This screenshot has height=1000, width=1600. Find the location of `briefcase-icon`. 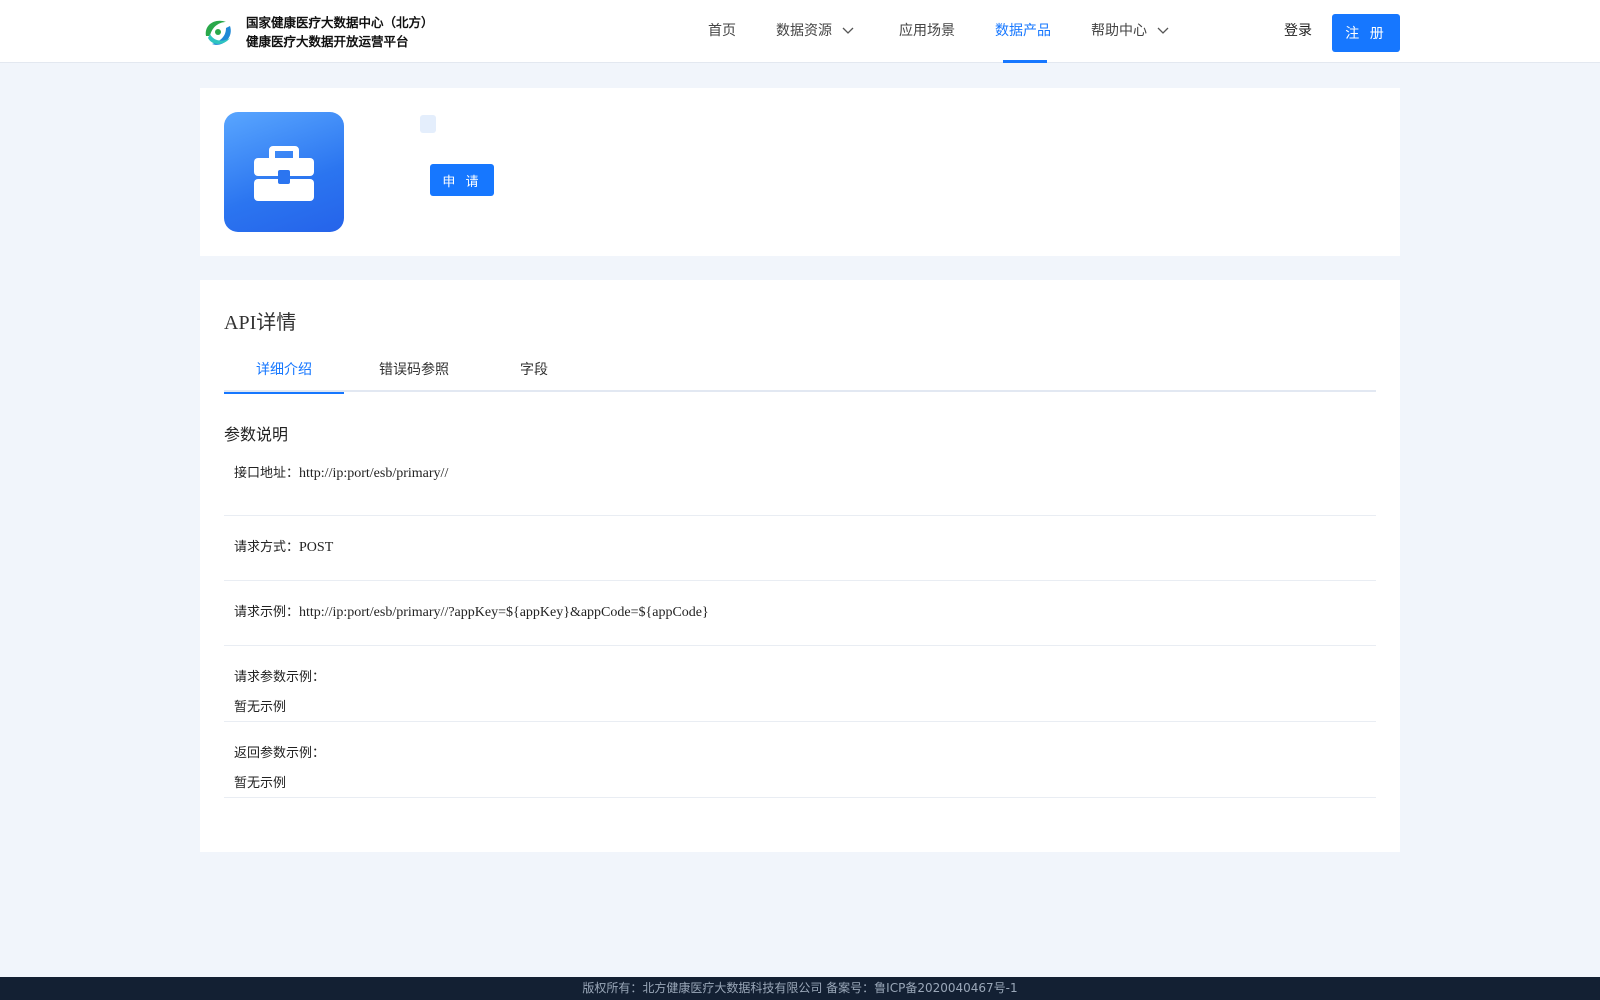

briefcase-icon is located at coordinates (284, 173).